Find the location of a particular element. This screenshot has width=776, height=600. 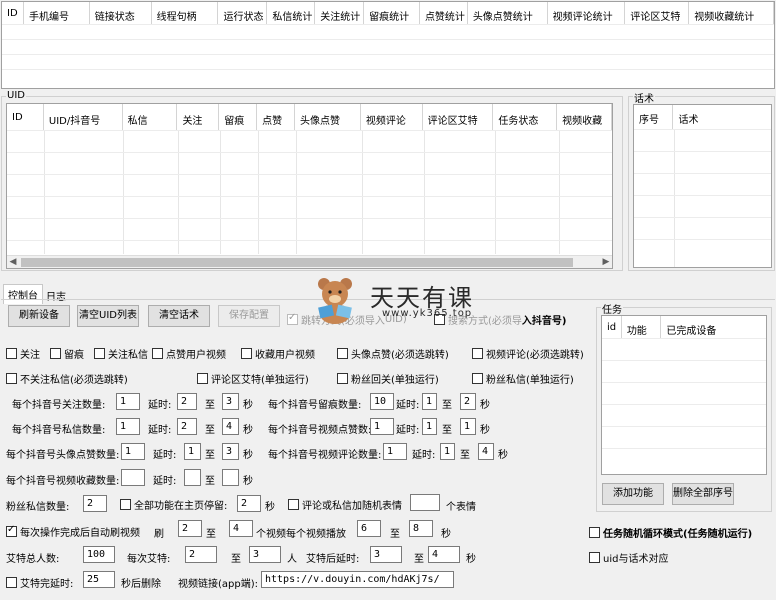

trace-delay-max-input: 2 is located at coordinates (468, 401).